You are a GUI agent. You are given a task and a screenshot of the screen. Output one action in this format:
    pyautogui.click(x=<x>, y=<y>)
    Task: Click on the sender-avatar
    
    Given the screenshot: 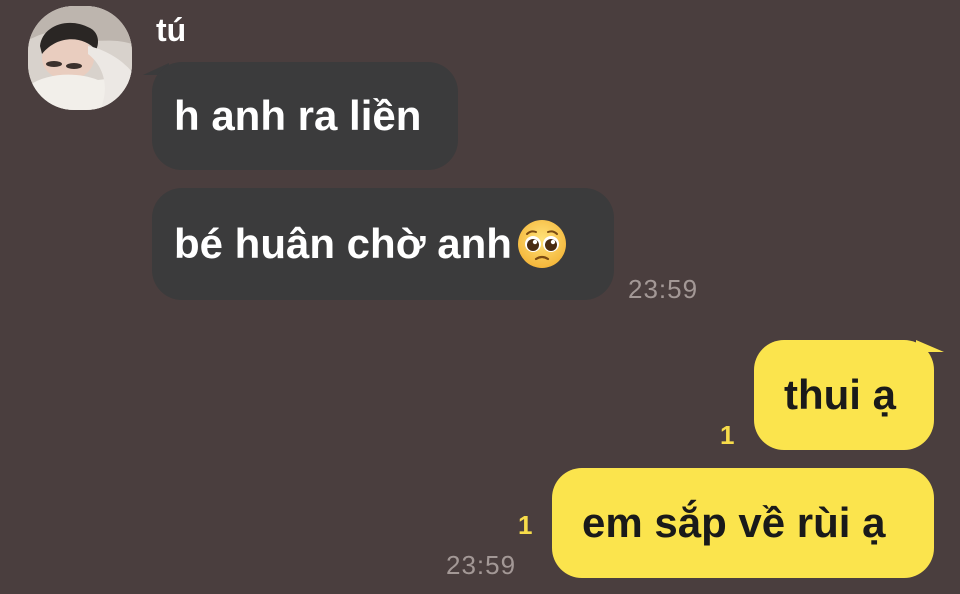 What is the action you would take?
    pyautogui.click(x=80, y=58)
    